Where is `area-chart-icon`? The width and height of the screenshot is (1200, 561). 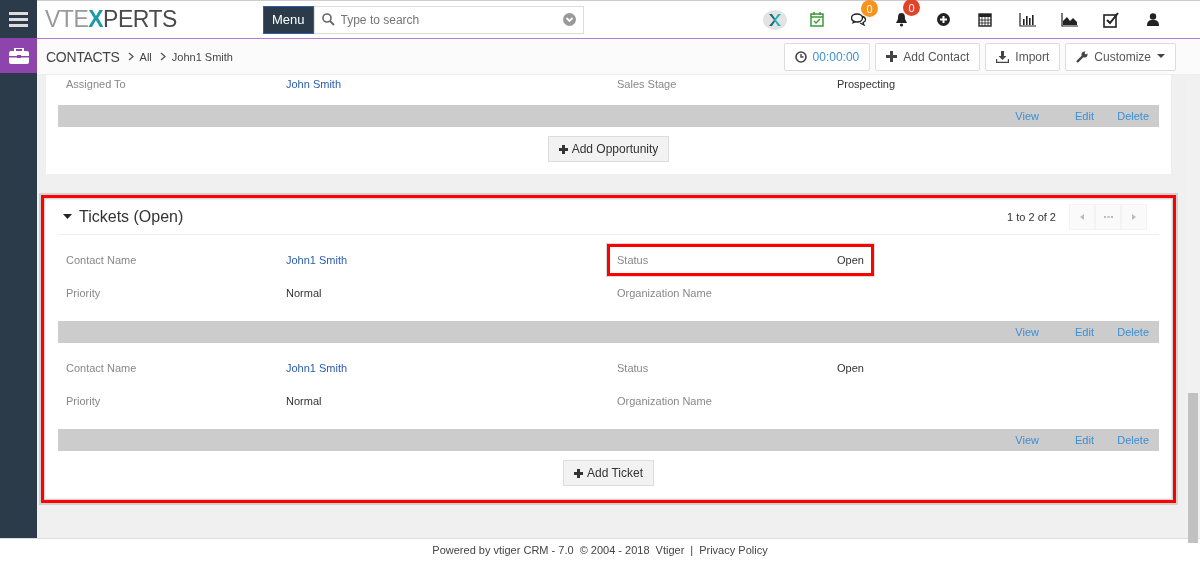
area-chart-icon is located at coordinates (1069, 19).